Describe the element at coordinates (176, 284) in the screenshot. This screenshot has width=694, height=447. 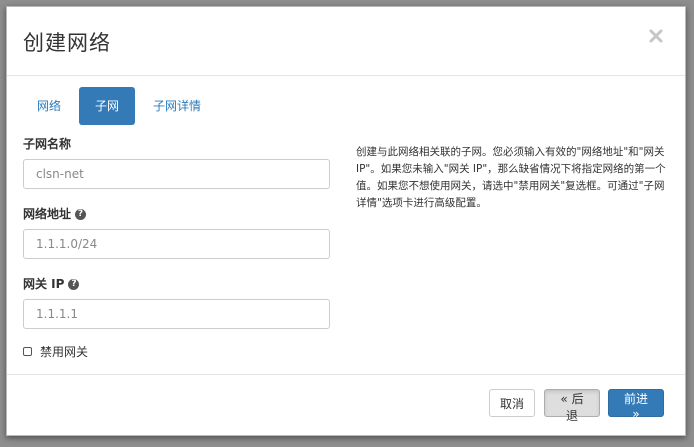
I see `gateway-ip-label: 网关 IP ?` at that location.